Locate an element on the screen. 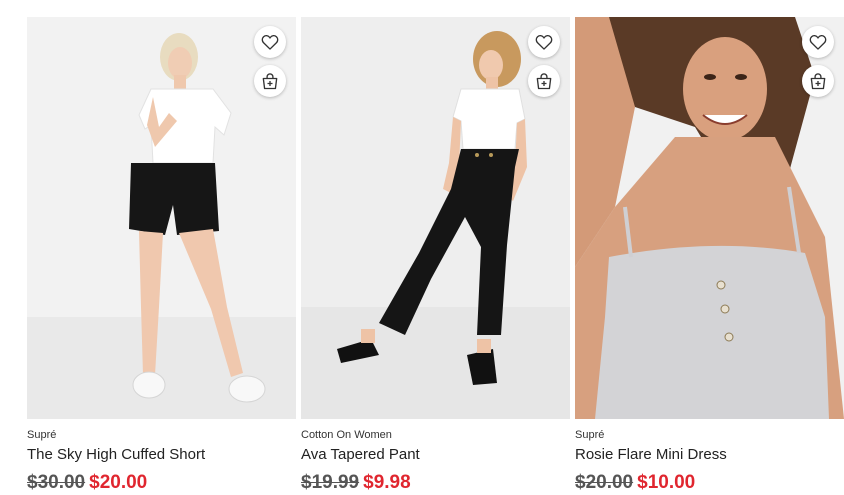 The height and width of the screenshot is (495, 844). sale-price: $9.98 is located at coordinates (387, 482).